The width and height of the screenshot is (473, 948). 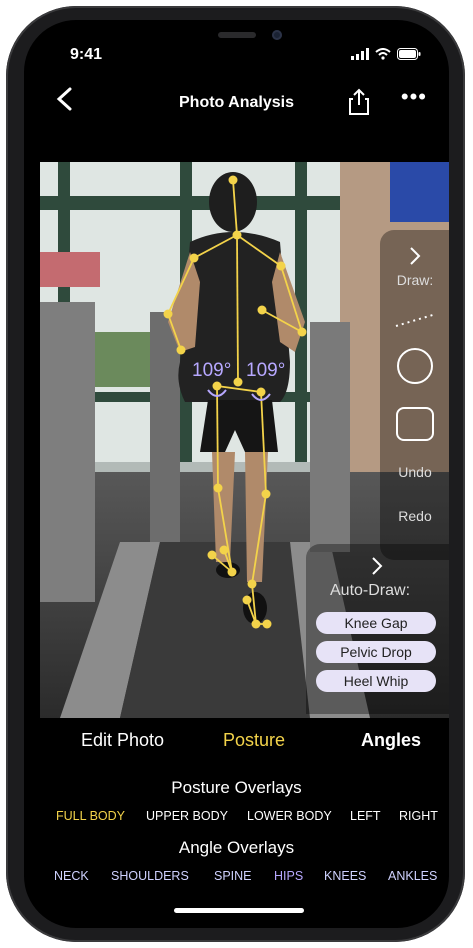 I want to click on battery-icon, so click(x=409, y=54).